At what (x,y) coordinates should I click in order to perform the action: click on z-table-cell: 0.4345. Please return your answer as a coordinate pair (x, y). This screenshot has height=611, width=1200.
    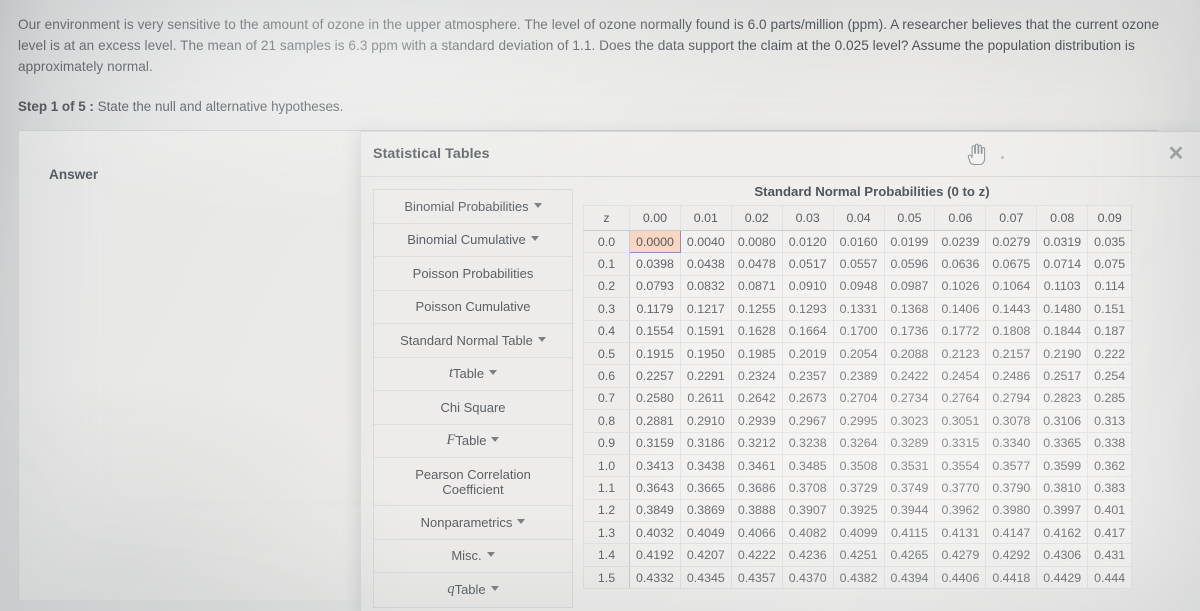
    Looking at the image, I should click on (705, 577).